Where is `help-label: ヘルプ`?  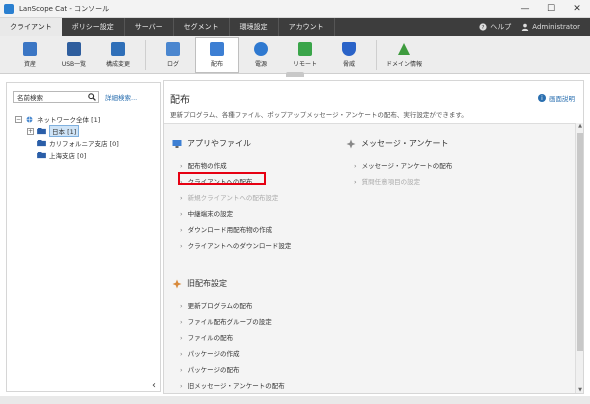 help-label: ヘルプ is located at coordinates (501, 27).